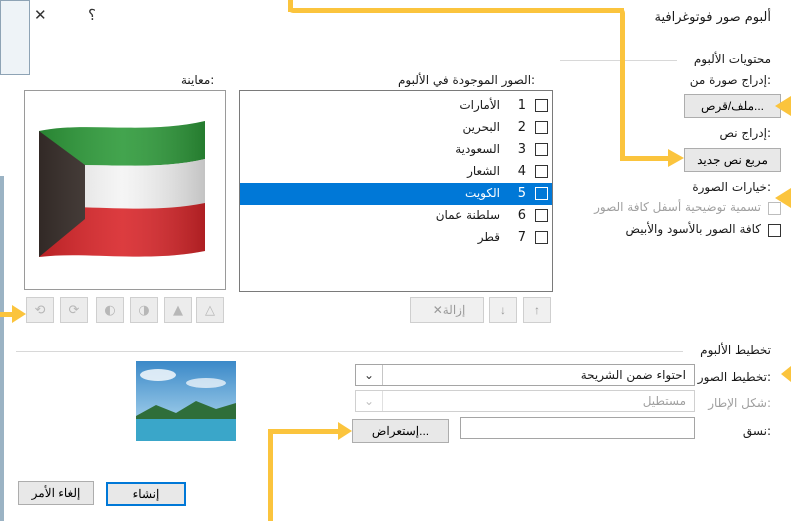 The width and height of the screenshot is (791, 521). I want to click on move-down-button: ↓, so click(503, 310).